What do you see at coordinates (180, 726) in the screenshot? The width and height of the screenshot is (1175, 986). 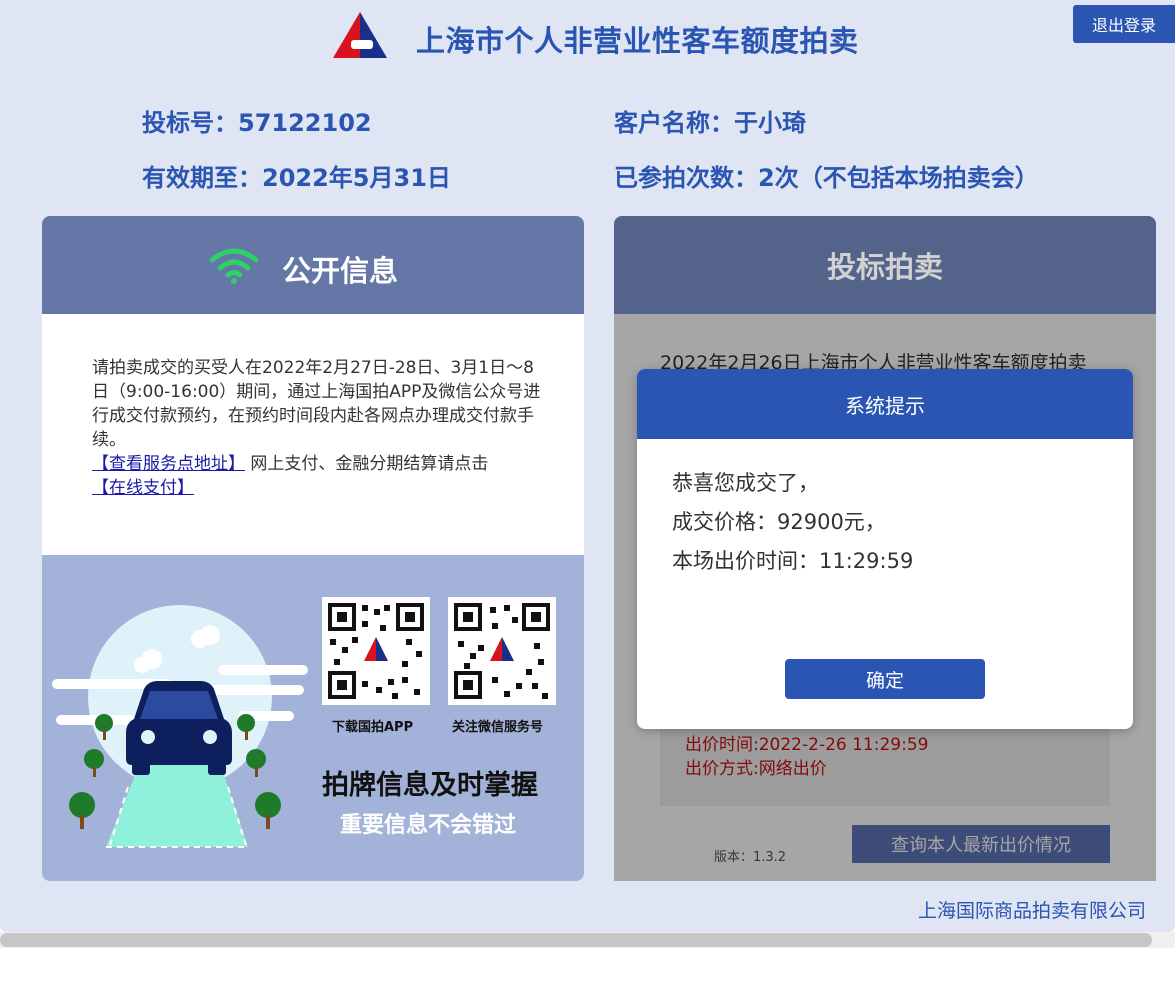 I see `car-illustration` at bounding box center [180, 726].